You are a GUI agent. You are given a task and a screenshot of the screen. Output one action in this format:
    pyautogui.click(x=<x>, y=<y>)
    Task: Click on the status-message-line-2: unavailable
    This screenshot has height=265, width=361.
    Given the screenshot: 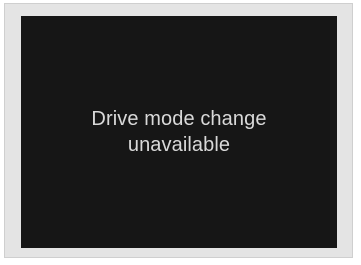 What is the action you would take?
    pyautogui.click(x=179, y=145)
    